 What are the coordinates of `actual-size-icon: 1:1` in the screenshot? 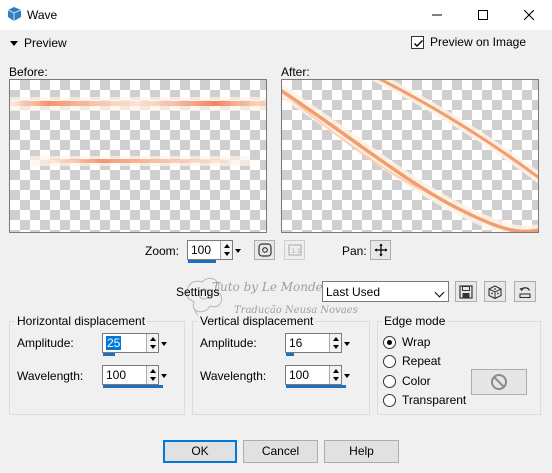 It's located at (294, 250).